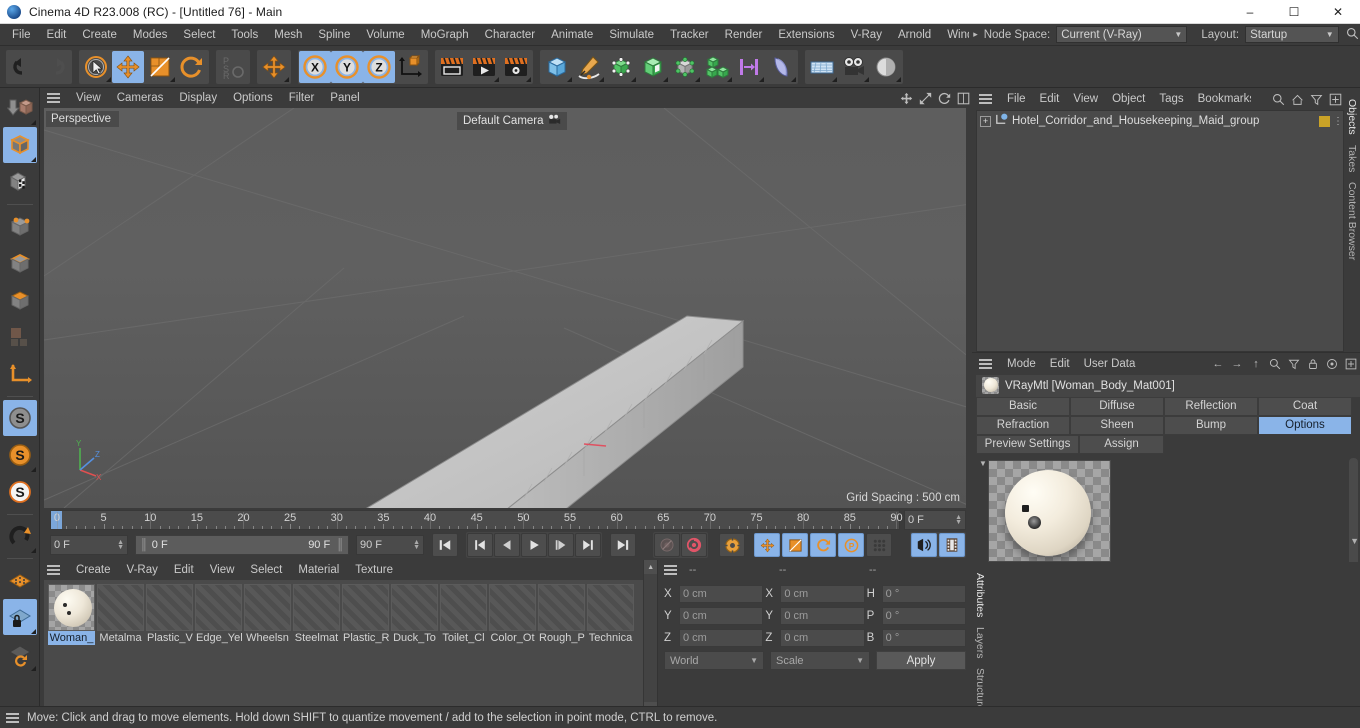 This screenshot has height=728, width=1360. I want to click on timeline-current-frame-field: 0 F ▲ ▼, so click(935, 520).